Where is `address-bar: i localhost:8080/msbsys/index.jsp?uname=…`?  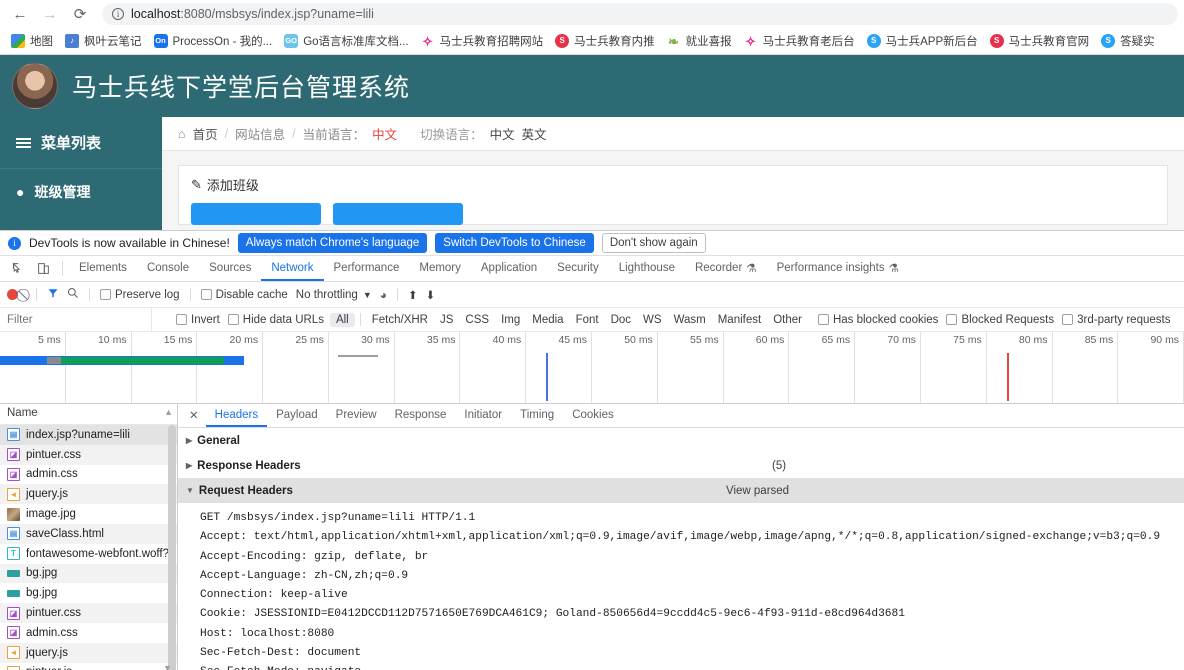 address-bar: i localhost:8080/msbsys/index.jsp?uname=… is located at coordinates (640, 14).